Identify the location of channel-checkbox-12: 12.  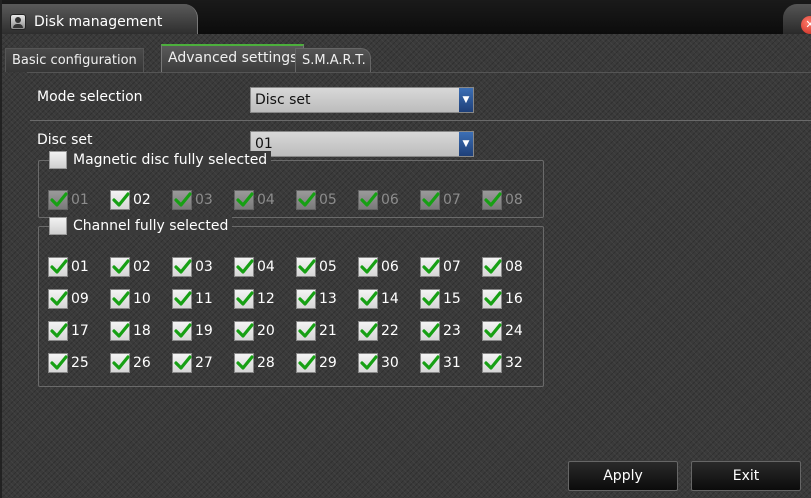
(254, 299).